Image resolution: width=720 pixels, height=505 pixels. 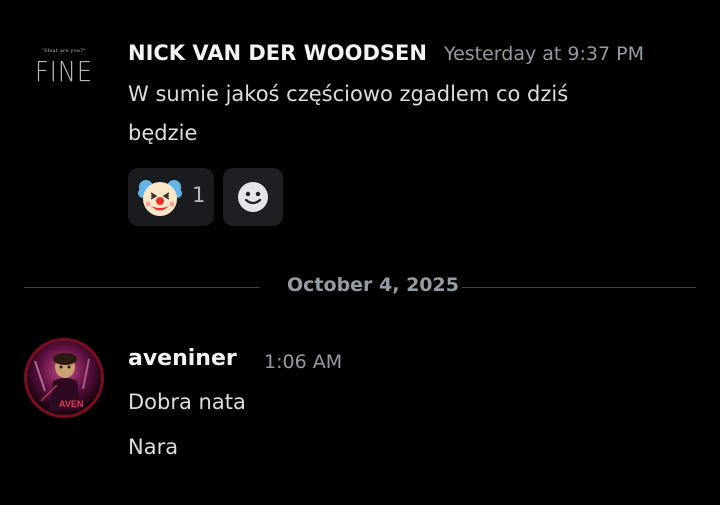 What do you see at coordinates (348, 94) in the screenshot?
I see `message-text-line: W sumie jakoś częściowo zgadlem co dziś` at bounding box center [348, 94].